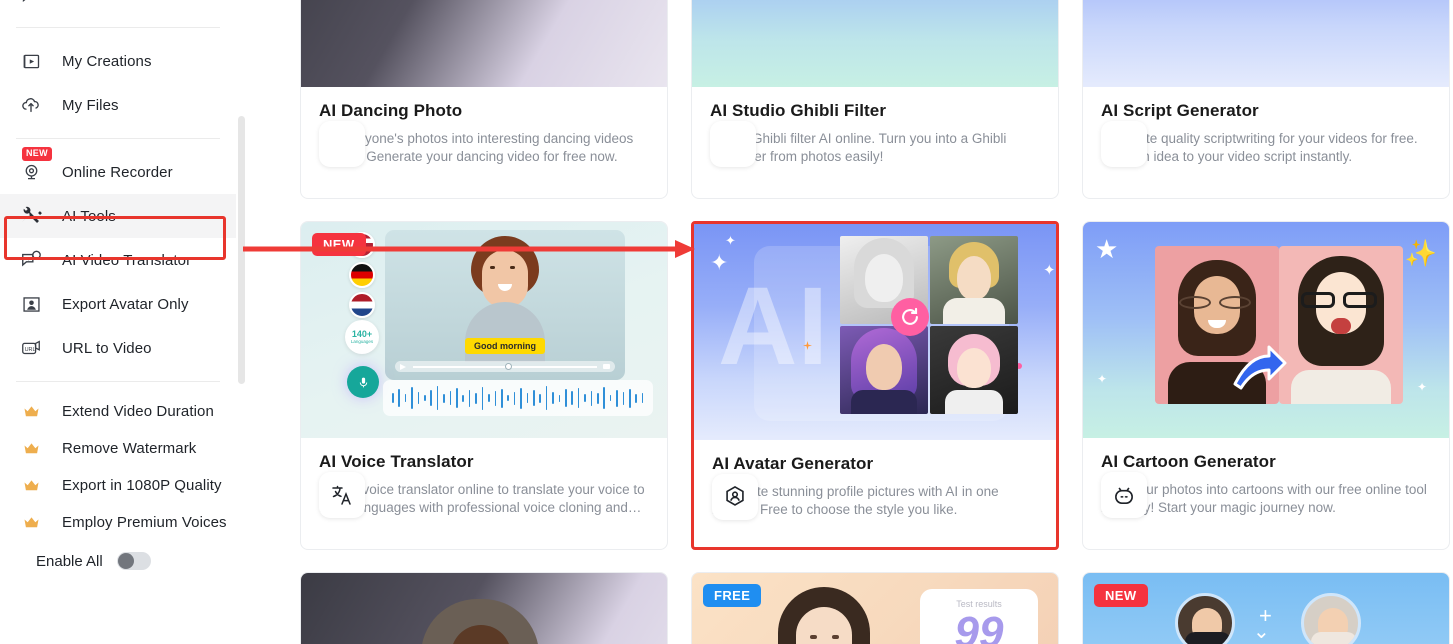  I want to click on video-frame-icon, so click(31, 61).